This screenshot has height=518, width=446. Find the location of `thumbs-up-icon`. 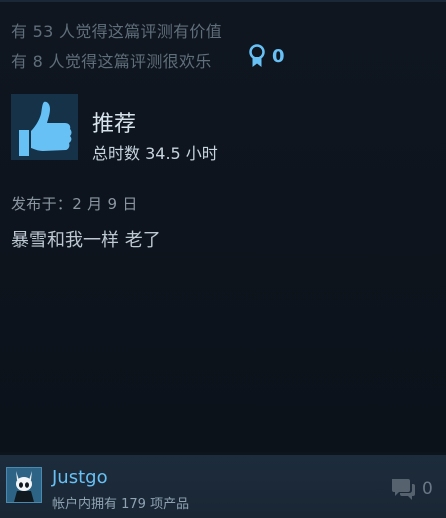

thumbs-up-icon is located at coordinates (44, 127).